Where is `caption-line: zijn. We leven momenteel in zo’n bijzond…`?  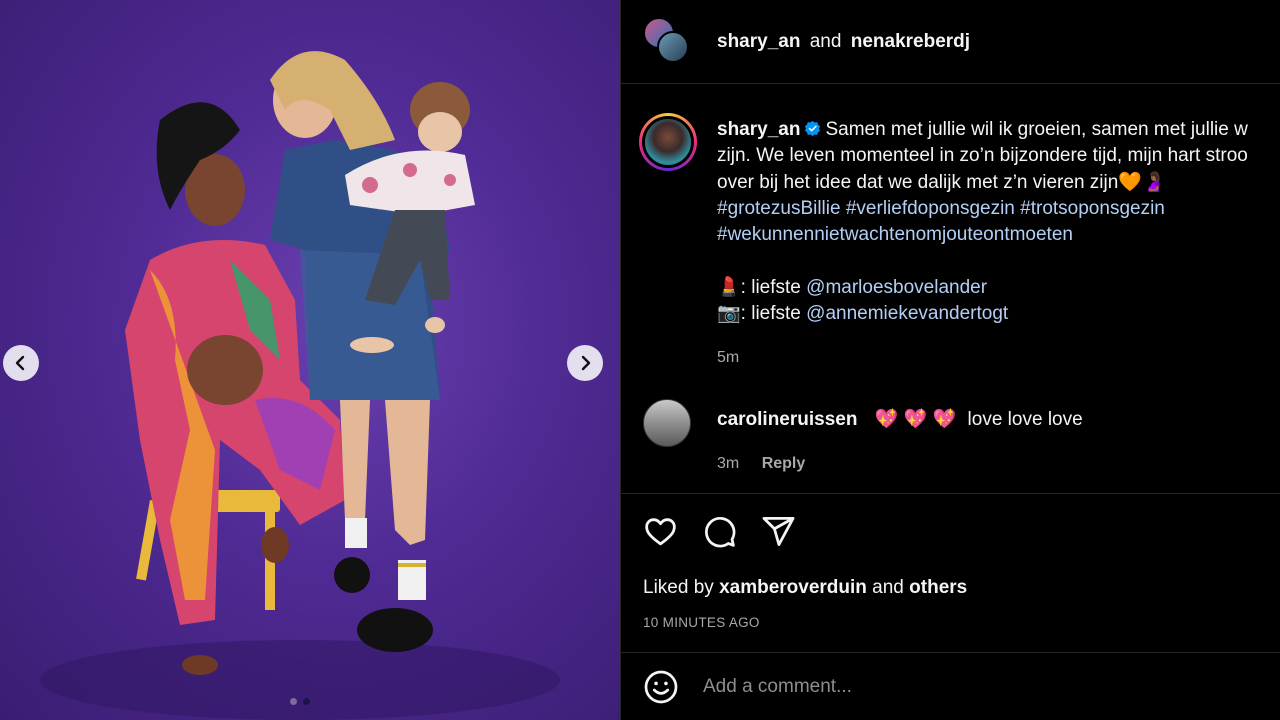
caption-line: zijn. We leven momenteel in zo’n bijzond… is located at coordinates (982, 156).